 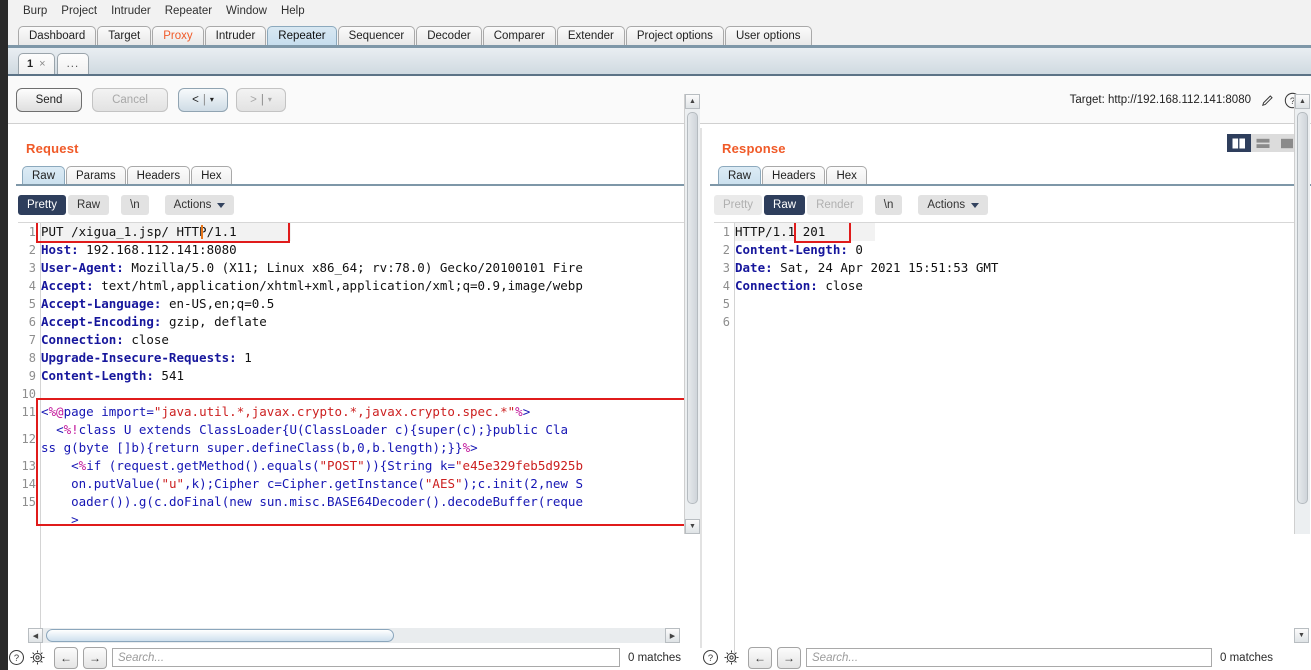 I want to click on request-horizontal-scrollbar: ◀ ▶, so click(x=354, y=635).